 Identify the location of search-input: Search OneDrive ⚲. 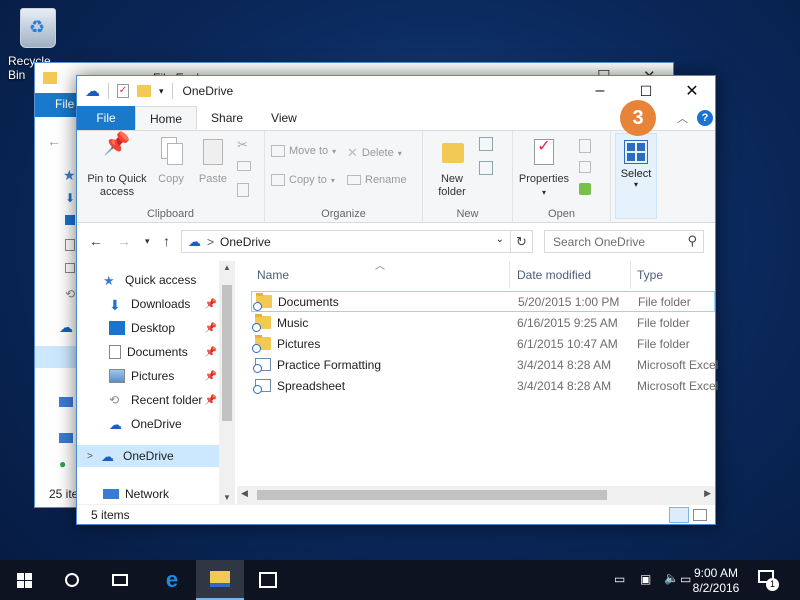
(624, 241).